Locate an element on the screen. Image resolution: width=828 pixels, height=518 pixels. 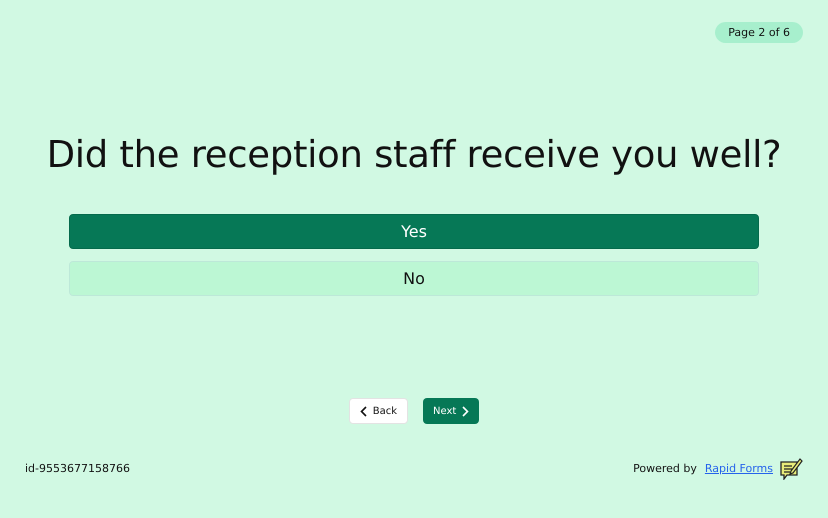
powered-by-label: Powered by is located at coordinates (665, 468).